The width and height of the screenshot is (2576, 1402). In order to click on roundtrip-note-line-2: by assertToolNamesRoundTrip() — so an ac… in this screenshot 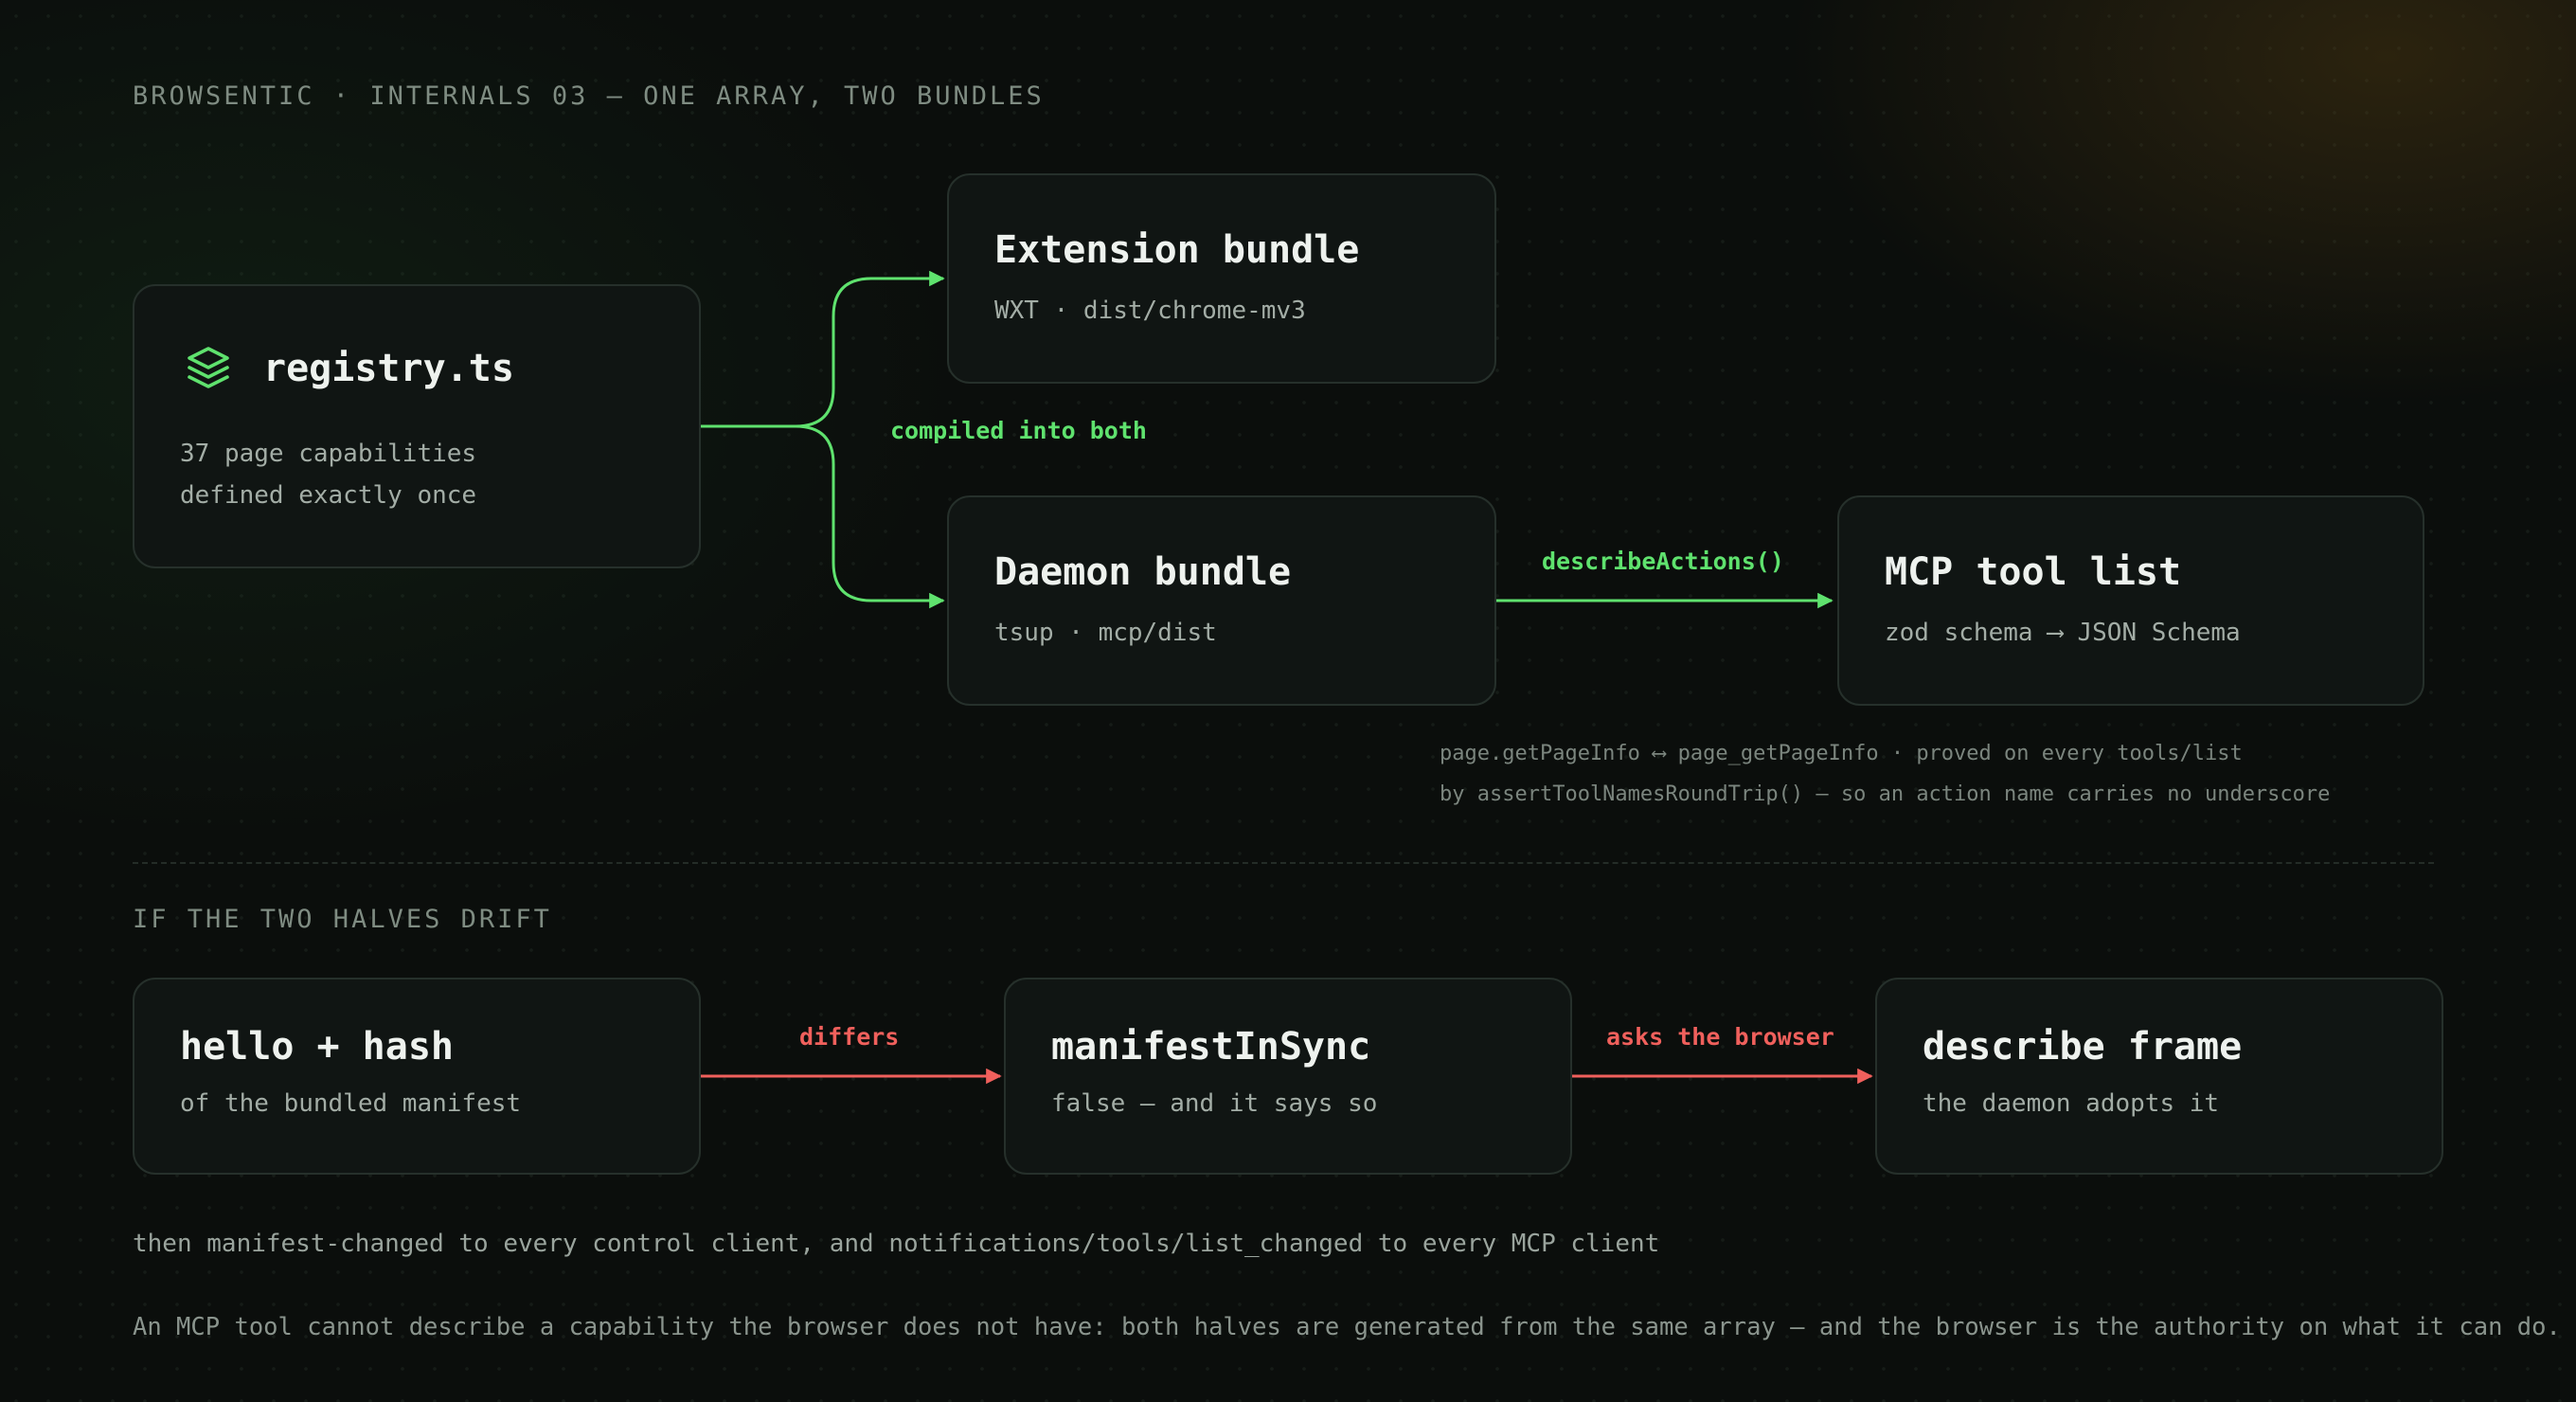, I will do `click(1885, 794)`.